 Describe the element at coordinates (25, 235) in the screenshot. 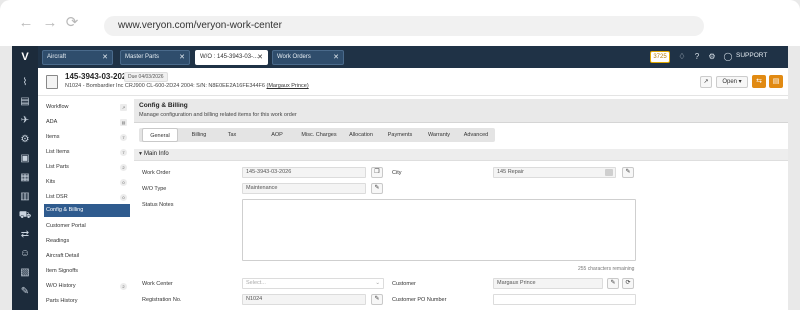

I see `transfer-icon: ⇄` at that location.